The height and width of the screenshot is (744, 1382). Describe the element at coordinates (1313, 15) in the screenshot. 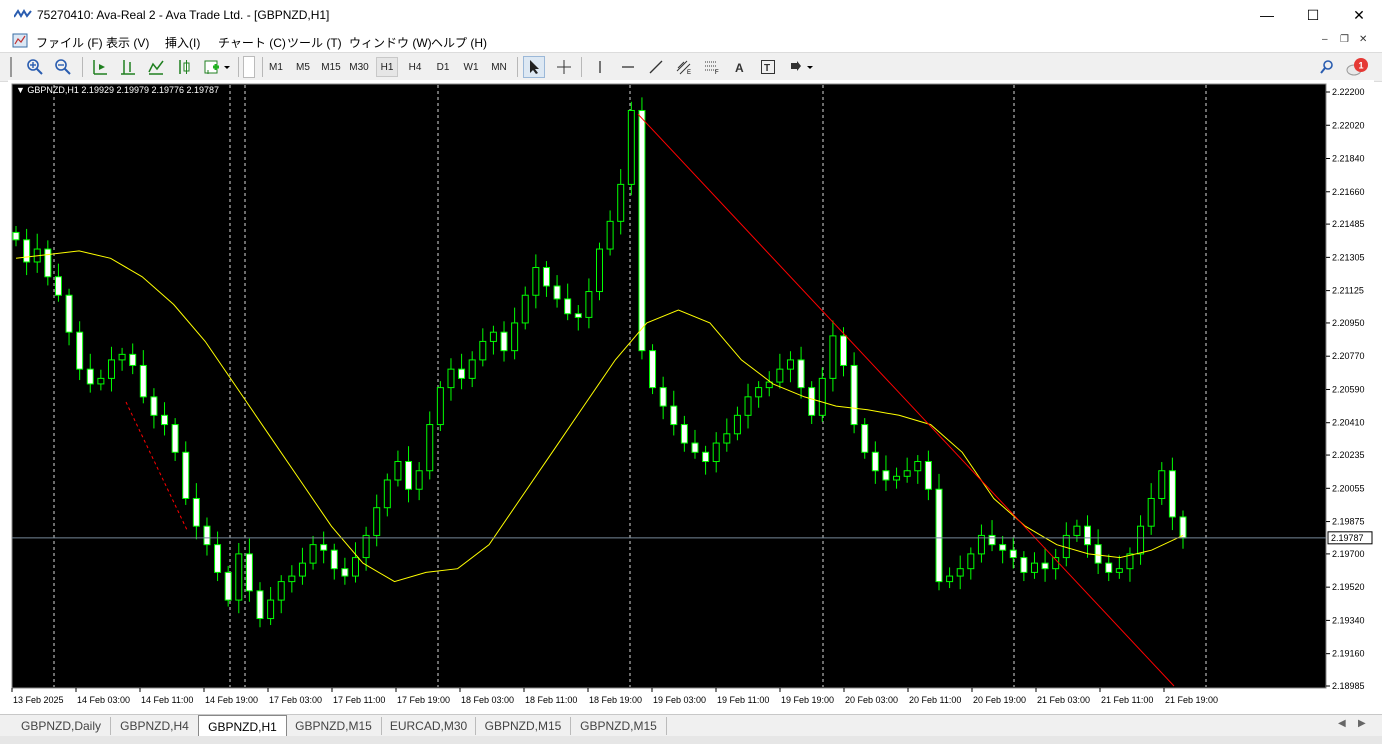

I see `maximize-button: ☐` at that location.